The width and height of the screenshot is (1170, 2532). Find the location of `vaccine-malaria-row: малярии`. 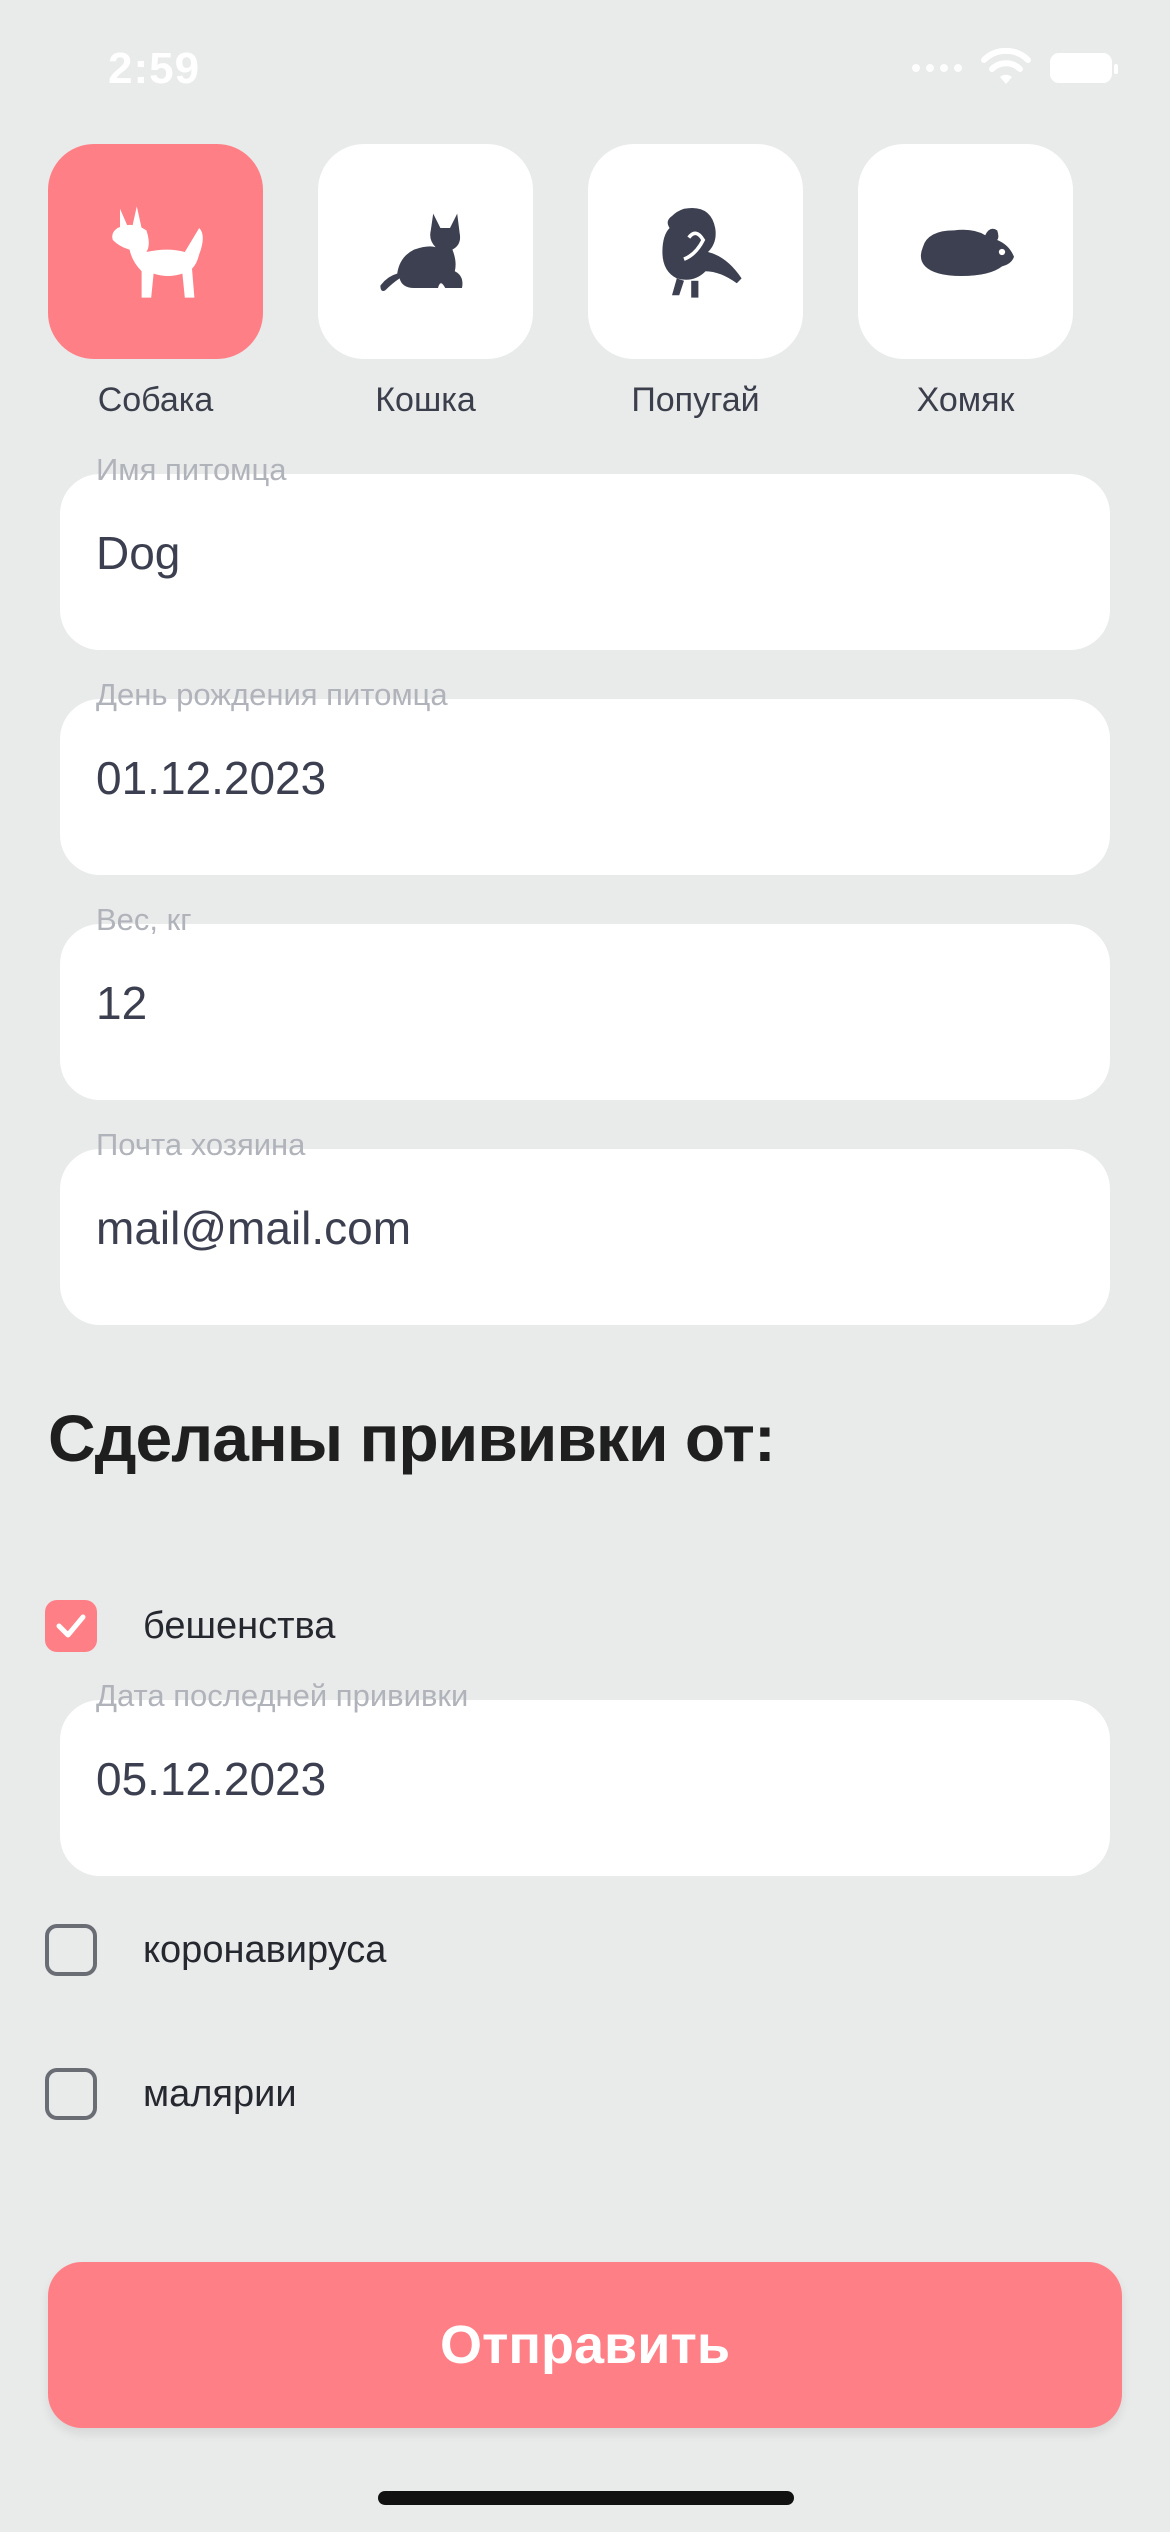

vaccine-malaria-row: малярии is located at coordinates (171, 2094).